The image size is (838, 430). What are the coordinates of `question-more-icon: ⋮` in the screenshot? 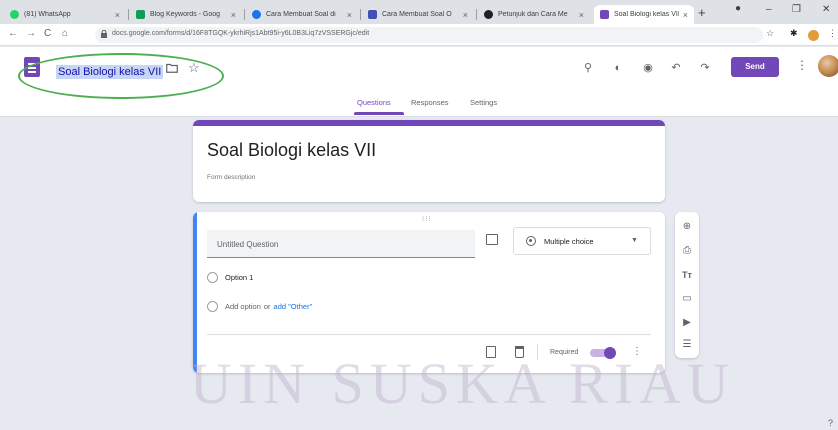 It's located at (637, 351).